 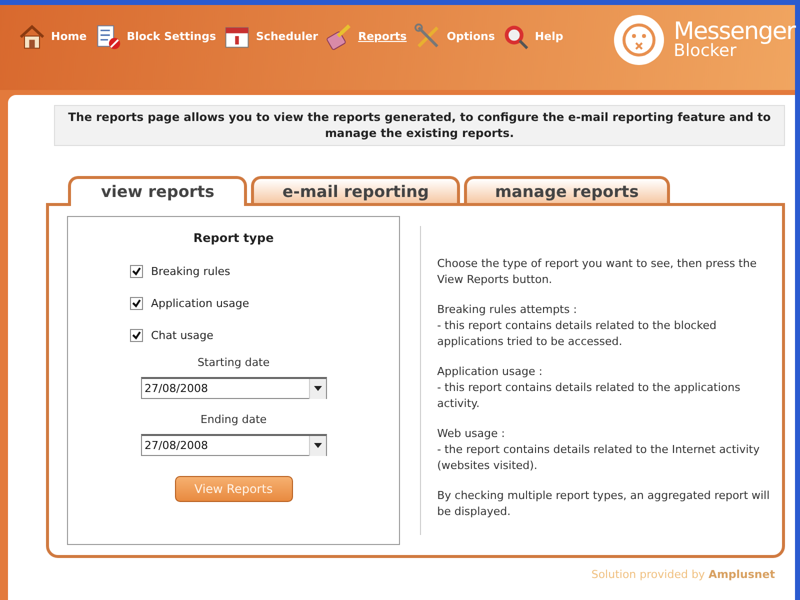 I want to click on nav-item: Reports, so click(x=366, y=36).